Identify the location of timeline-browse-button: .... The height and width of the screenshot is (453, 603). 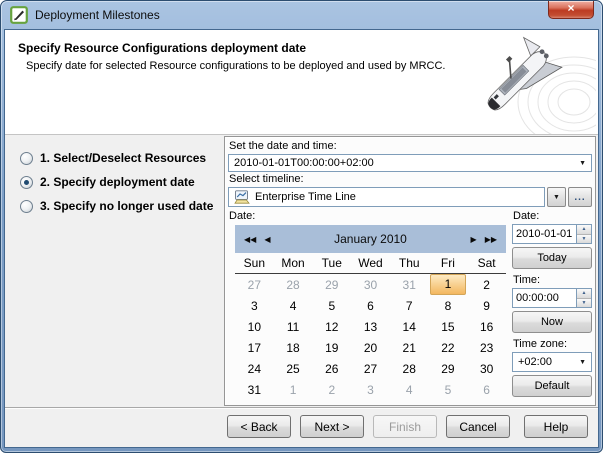
(580, 197).